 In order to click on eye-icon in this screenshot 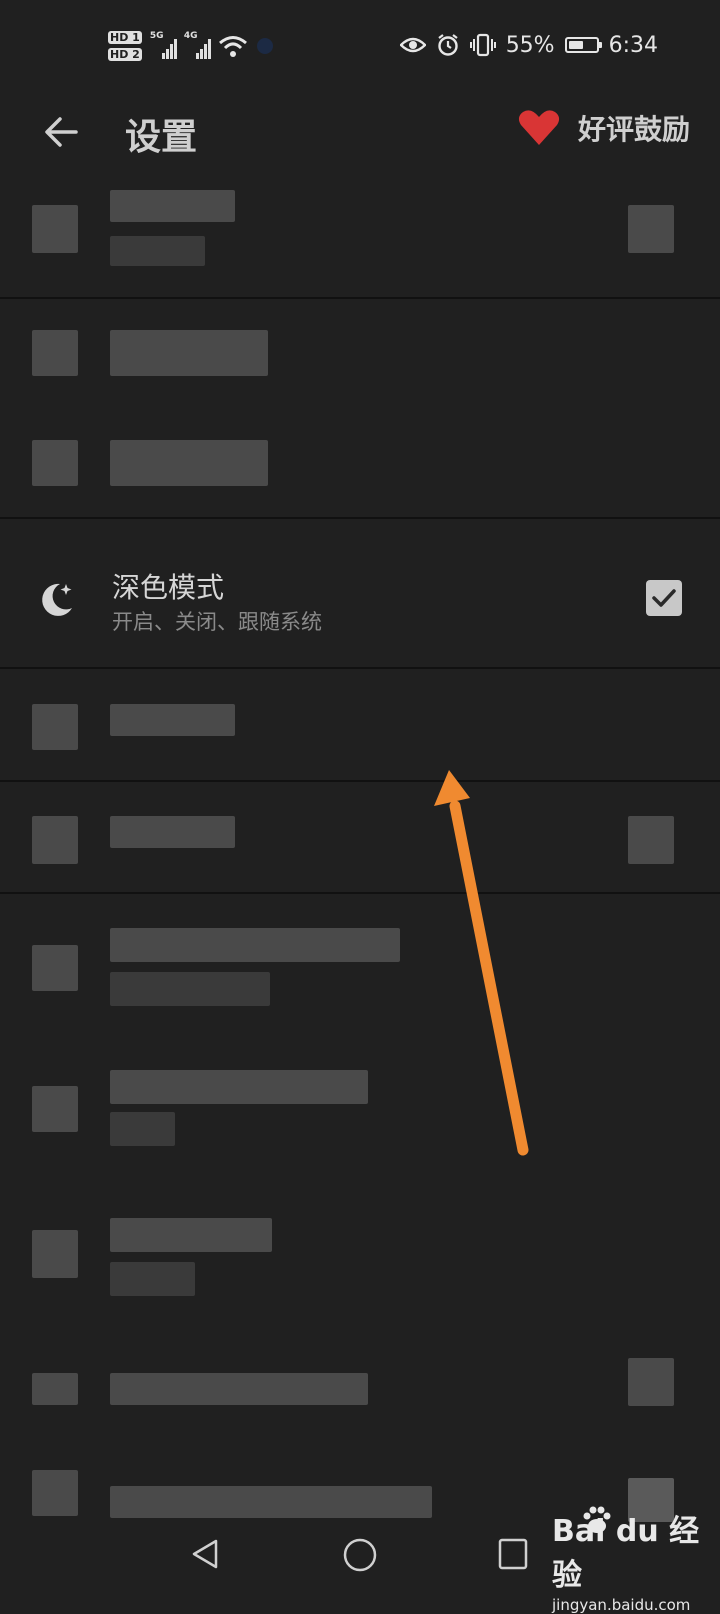, I will do `click(412, 45)`.